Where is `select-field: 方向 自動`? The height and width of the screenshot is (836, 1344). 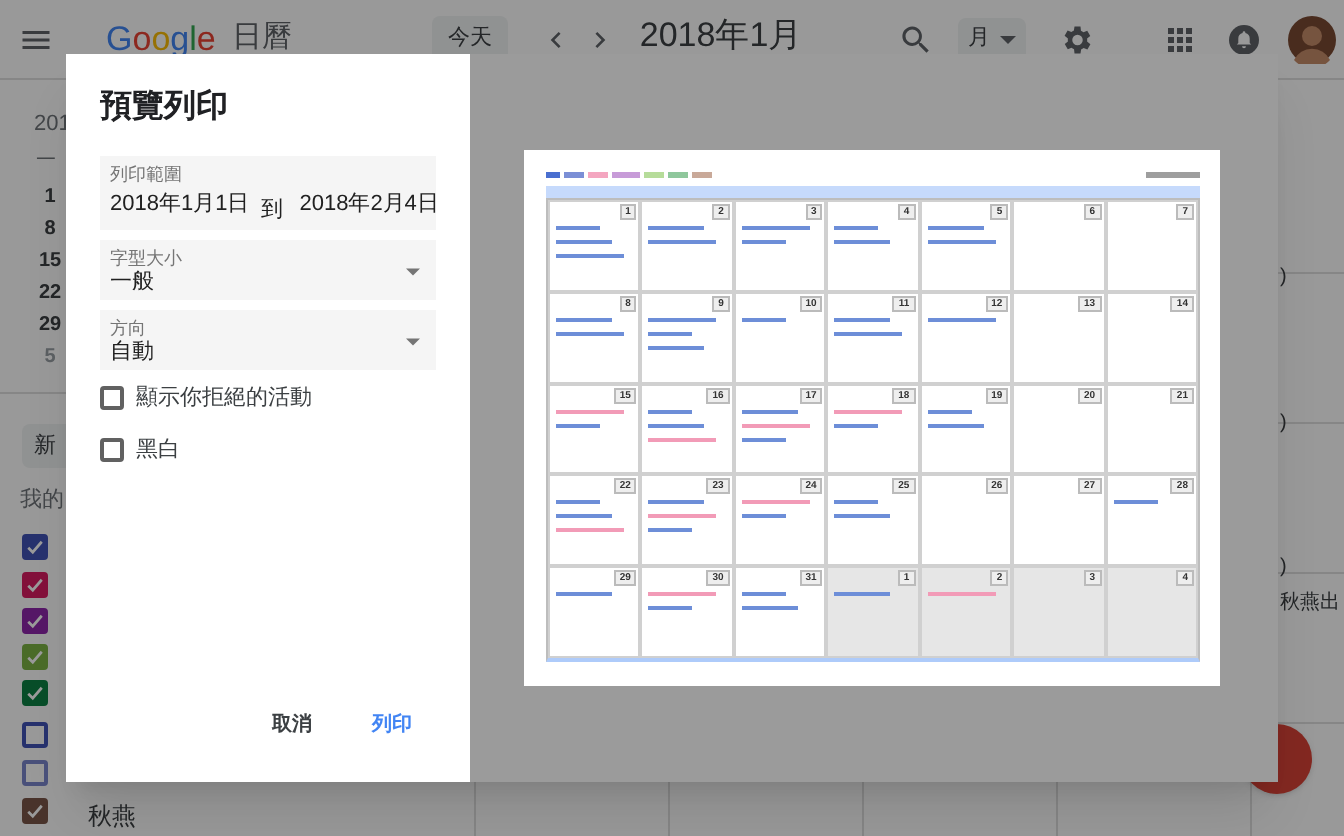
select-field: 方向 自動 is located at coordinates (268, 340).